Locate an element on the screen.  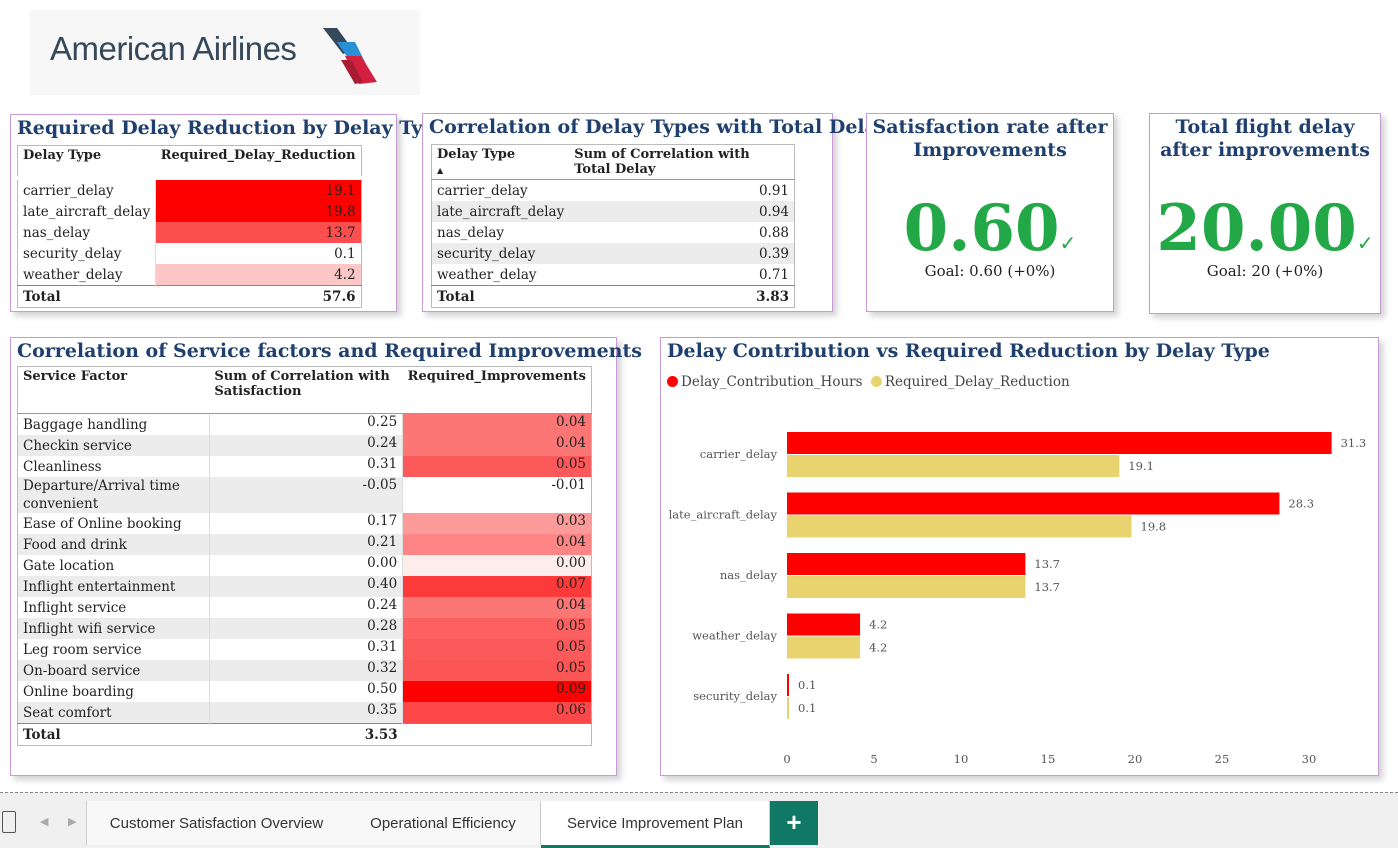
service-factor-cell: Inflight service is located at coordinates (113, 607).